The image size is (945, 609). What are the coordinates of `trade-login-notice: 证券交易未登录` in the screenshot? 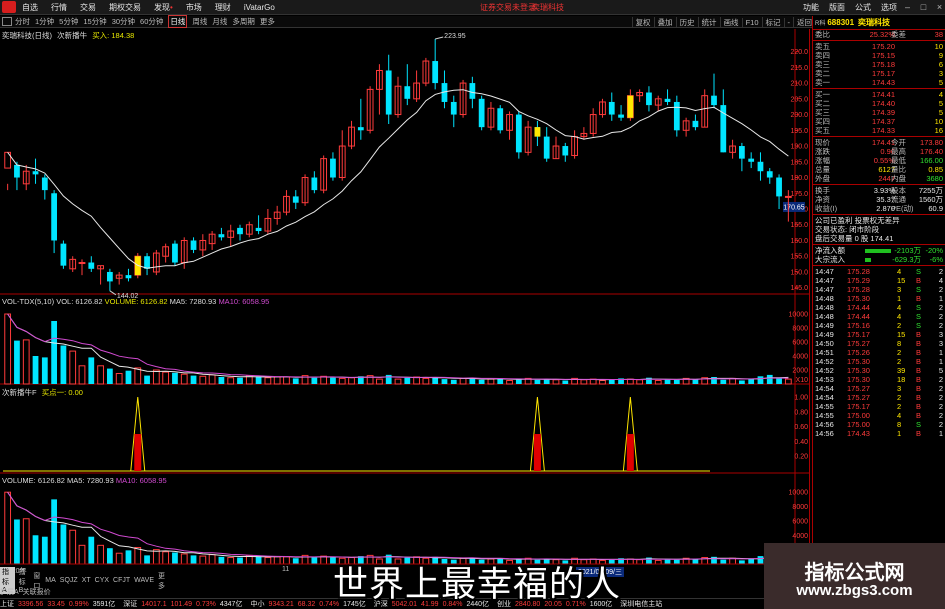 It's located at (508, 7).